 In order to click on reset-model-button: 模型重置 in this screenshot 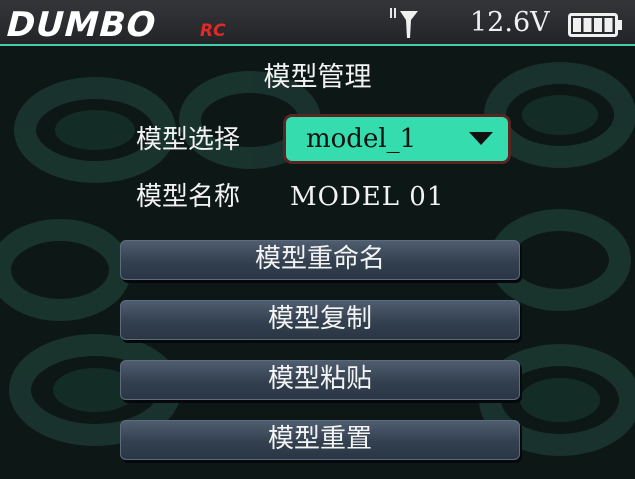, I will do `click(320, 440)`.